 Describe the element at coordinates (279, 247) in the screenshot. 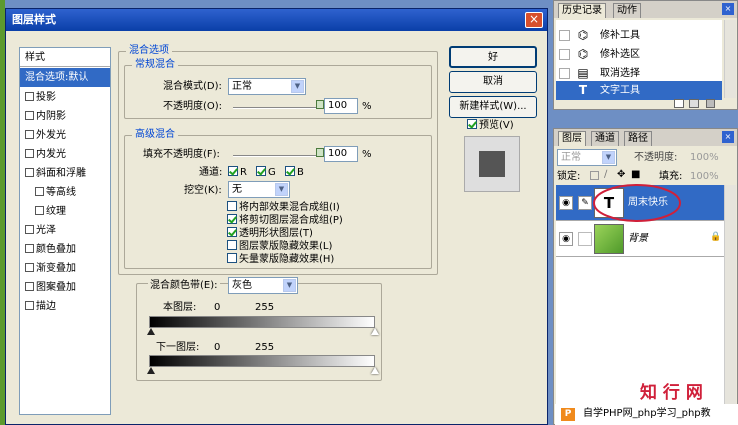

I see `option-layer-mask-hides: 图层蒙版隐藏效果(L)` at that location.